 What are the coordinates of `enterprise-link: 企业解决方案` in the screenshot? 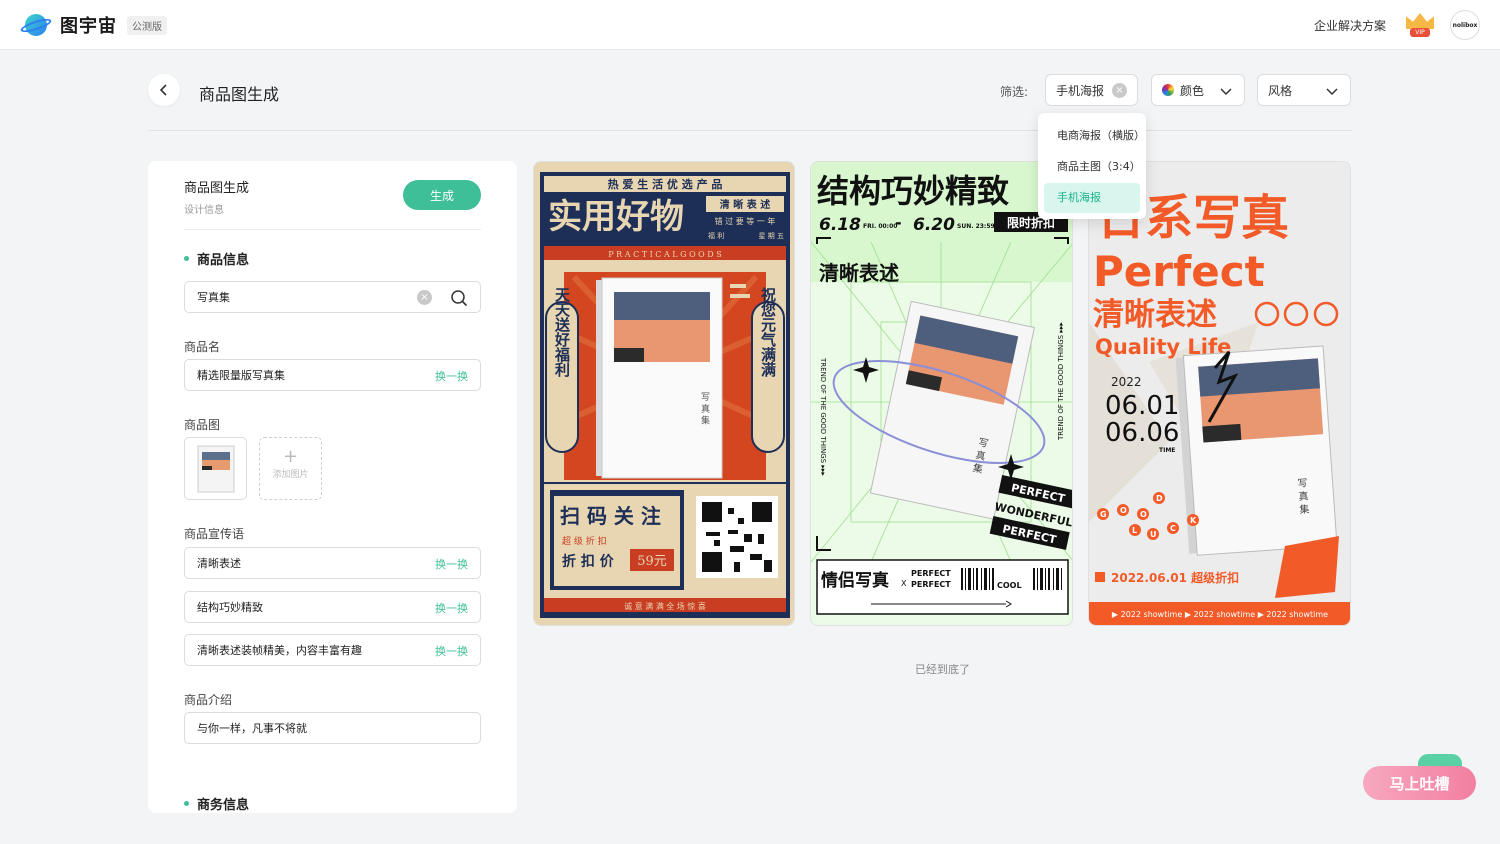 It's located at (1350, 25).